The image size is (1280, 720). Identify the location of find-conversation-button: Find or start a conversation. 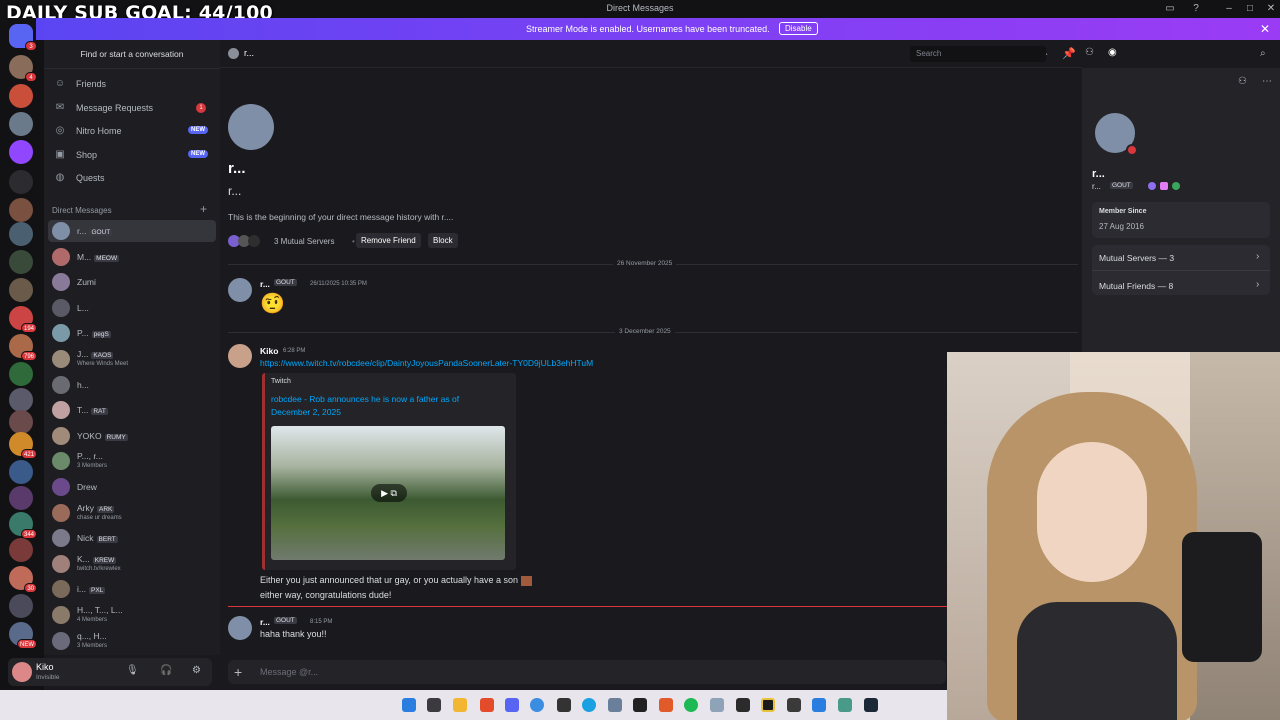
(132, 54).